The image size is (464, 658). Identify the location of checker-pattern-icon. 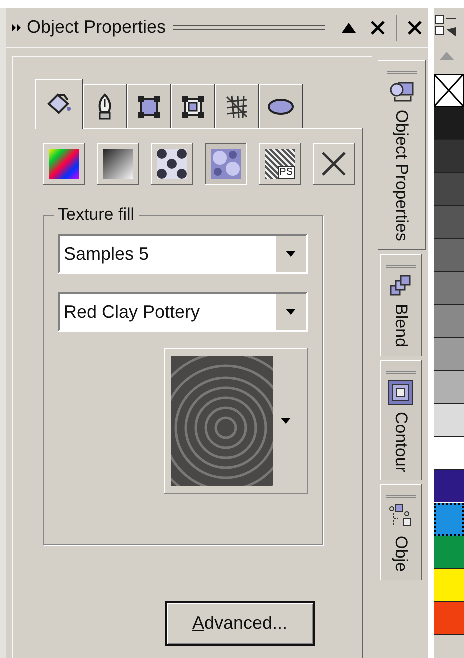
(172, 164).